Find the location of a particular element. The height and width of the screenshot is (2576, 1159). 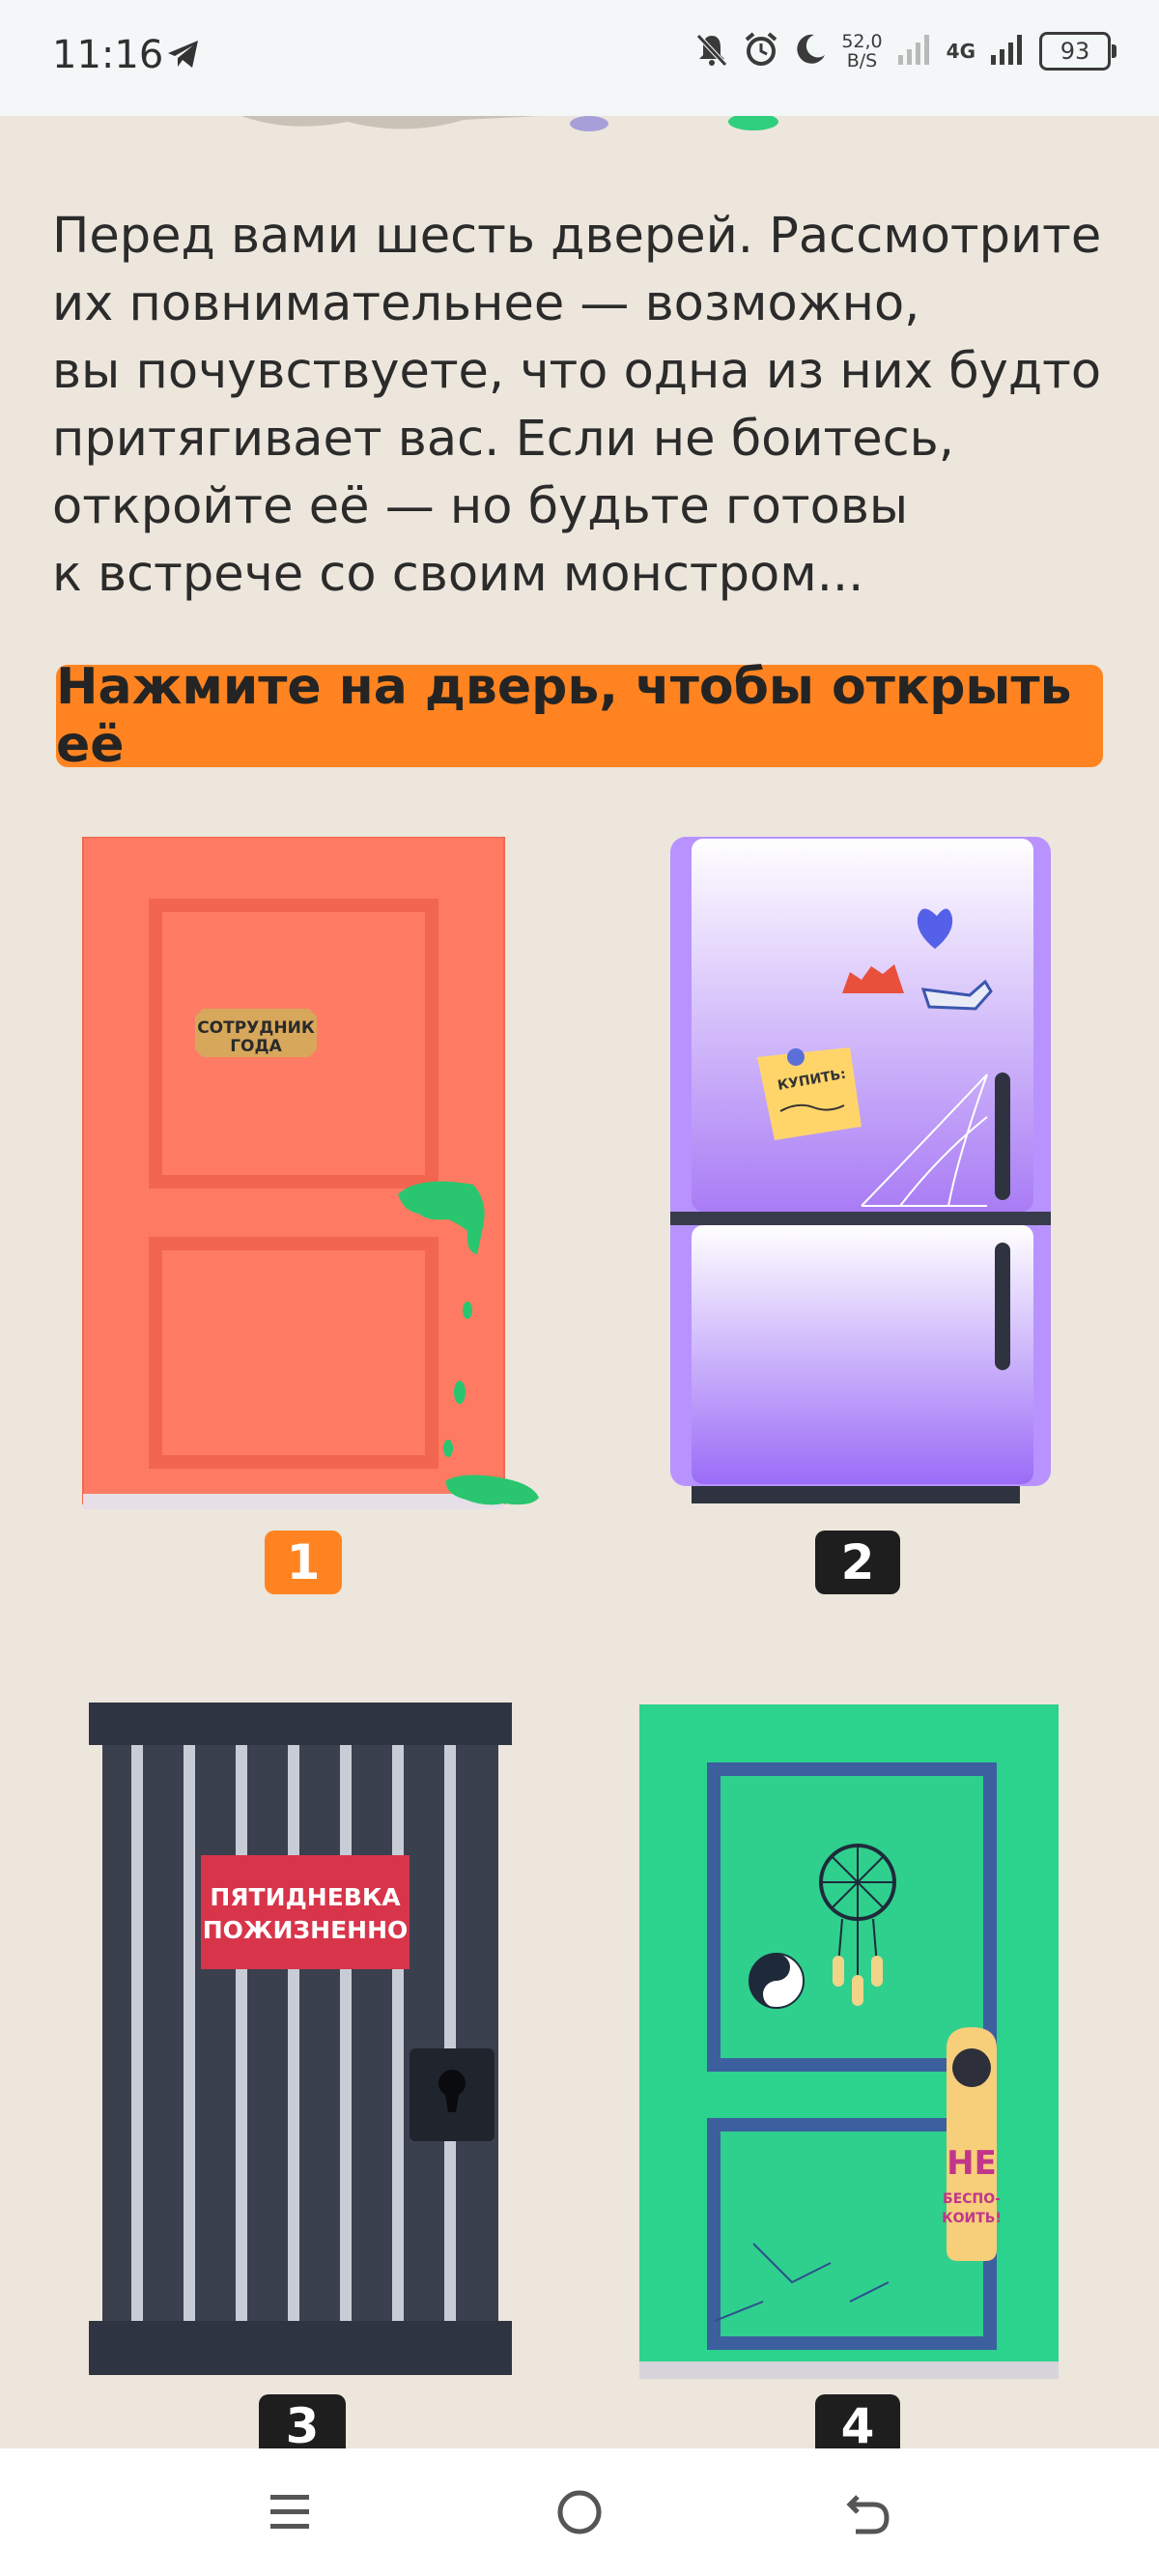

network-type: 4G is located at coordinates (960, 52).